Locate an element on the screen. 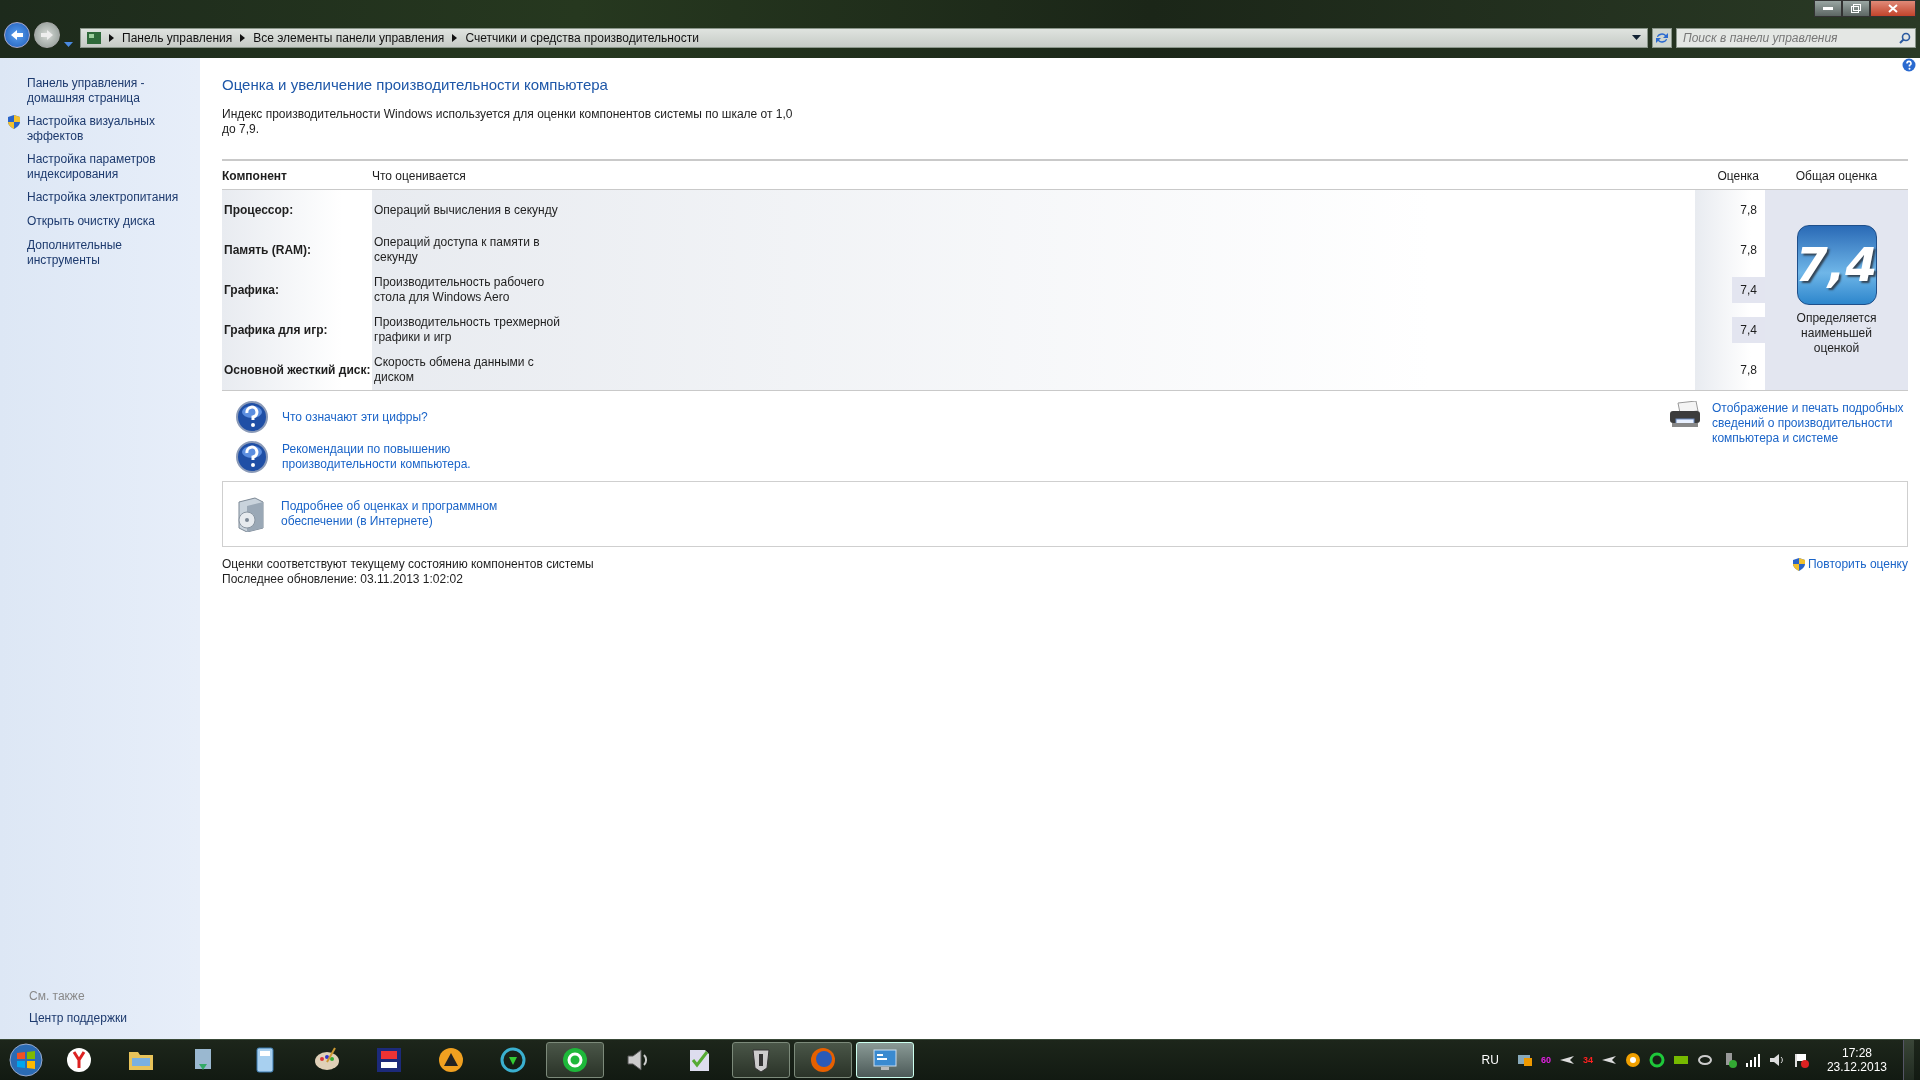  refresh-button is located at coordinates (1662, 38).